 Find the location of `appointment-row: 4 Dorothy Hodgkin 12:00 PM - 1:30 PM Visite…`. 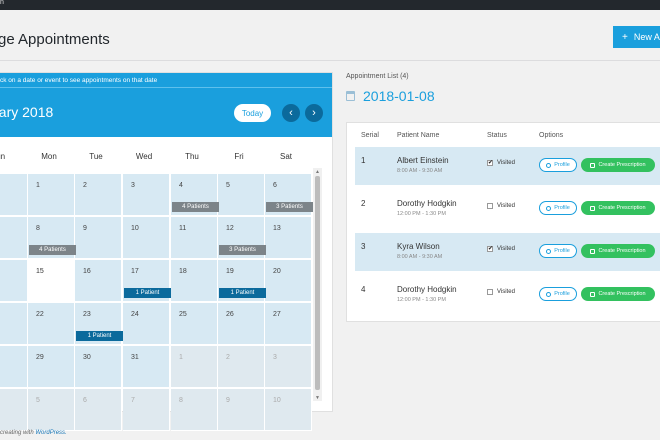

appointment-row: 4 Dorothy Hodgkin 12:00 PM - 1:30 PM Visite… is located at coordinates (507, 295).